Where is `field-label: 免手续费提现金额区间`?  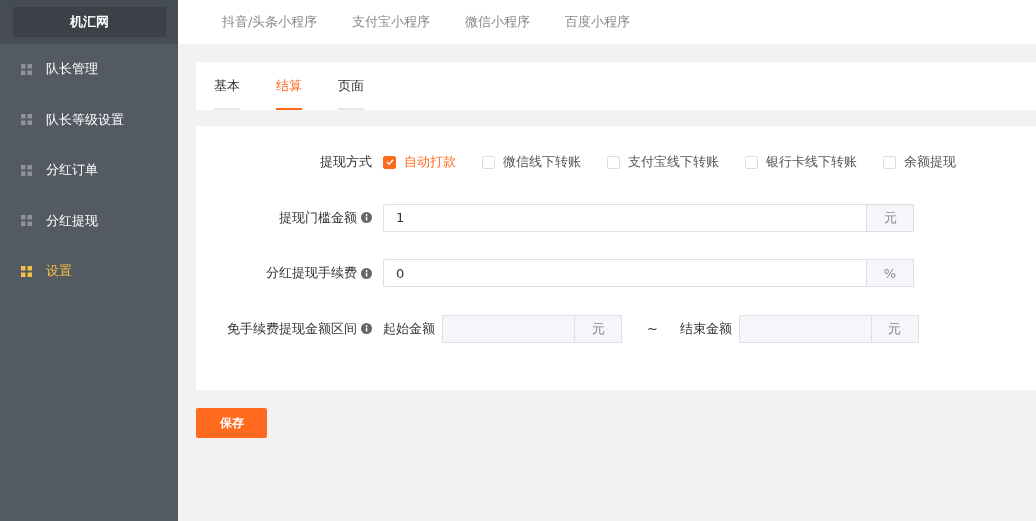
field-label: 免手续费提现金额区间 is located at coordinates (292, 328).